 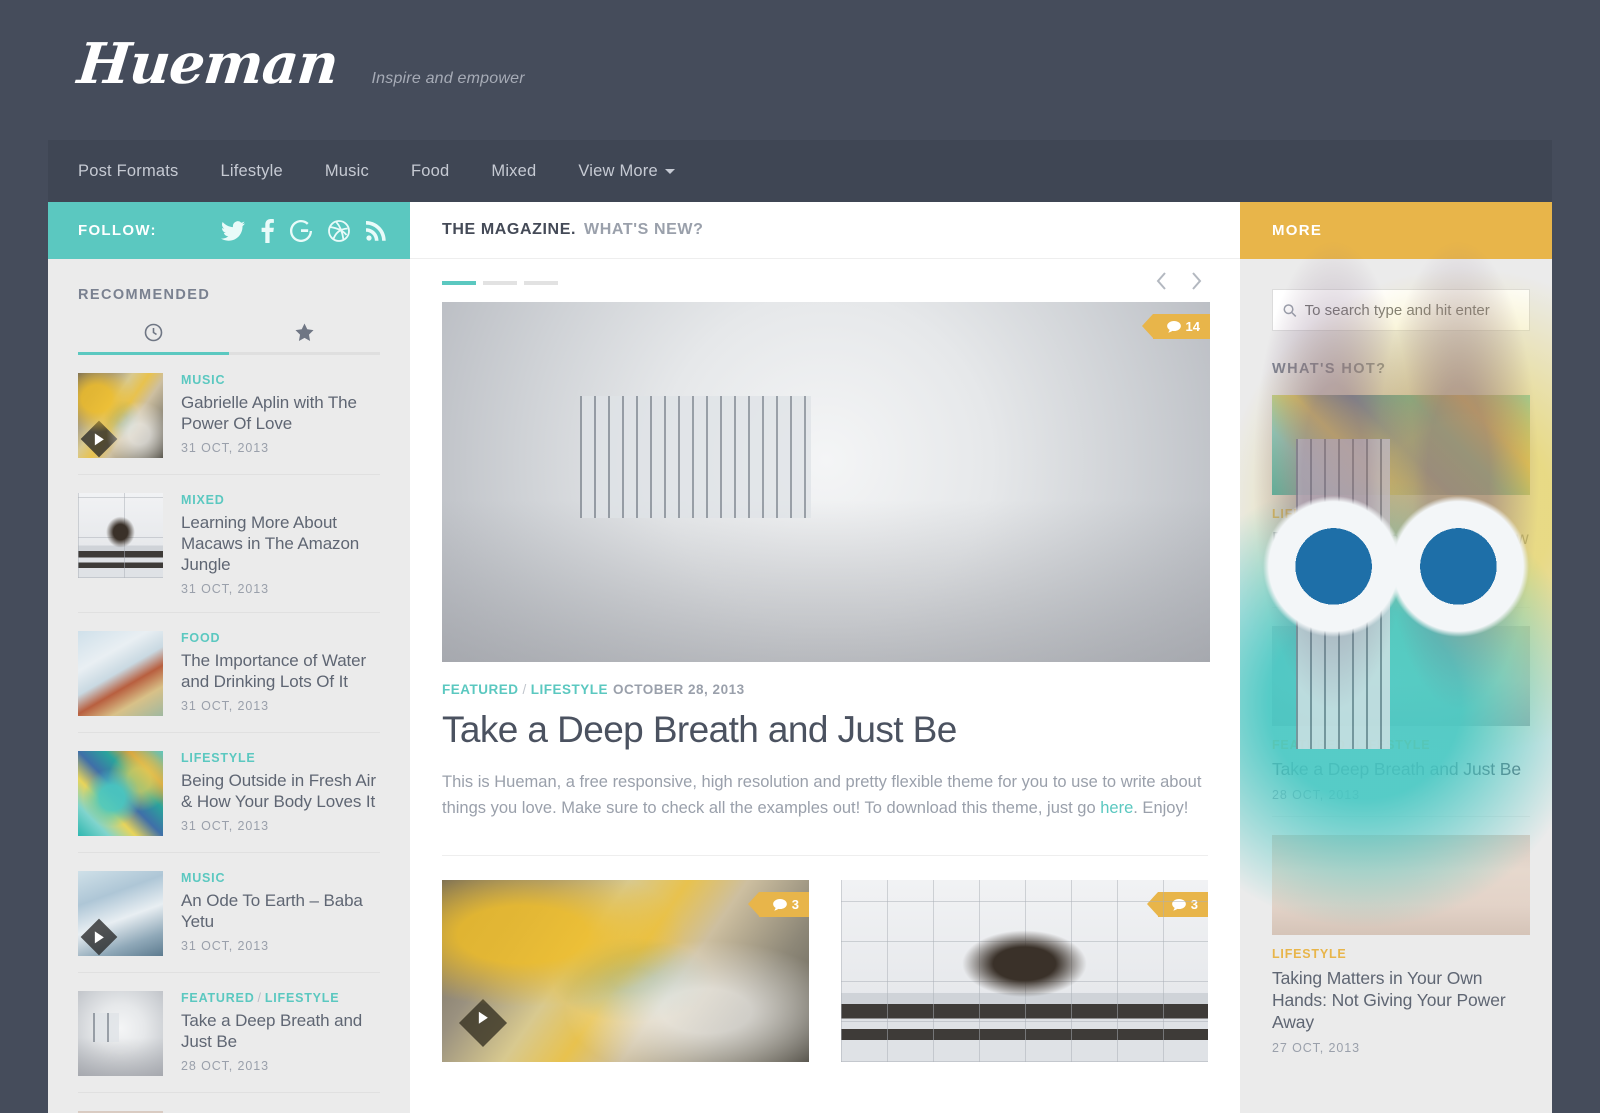 I want to click on grid-card-2: 3, so click(x=1024, y=971).